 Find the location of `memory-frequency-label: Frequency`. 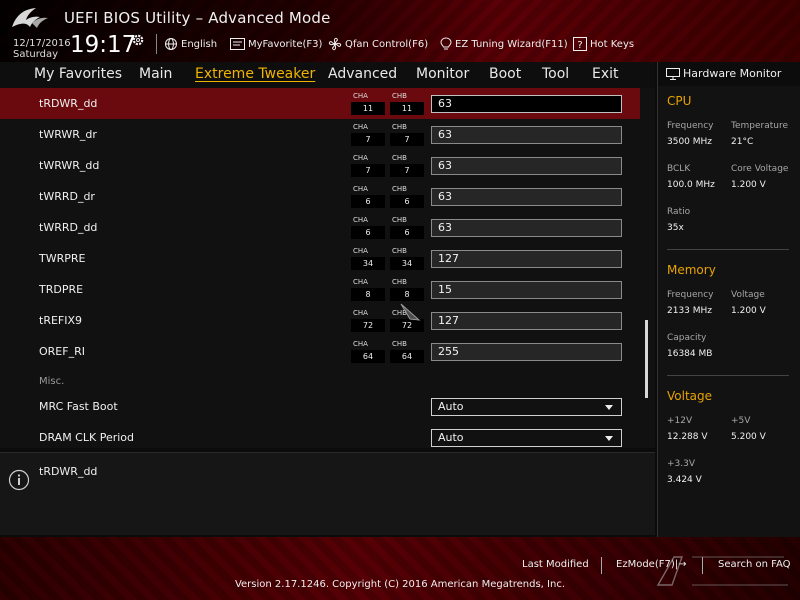

memory-frequency-label: Frequency is located at coordinates (690, 295).